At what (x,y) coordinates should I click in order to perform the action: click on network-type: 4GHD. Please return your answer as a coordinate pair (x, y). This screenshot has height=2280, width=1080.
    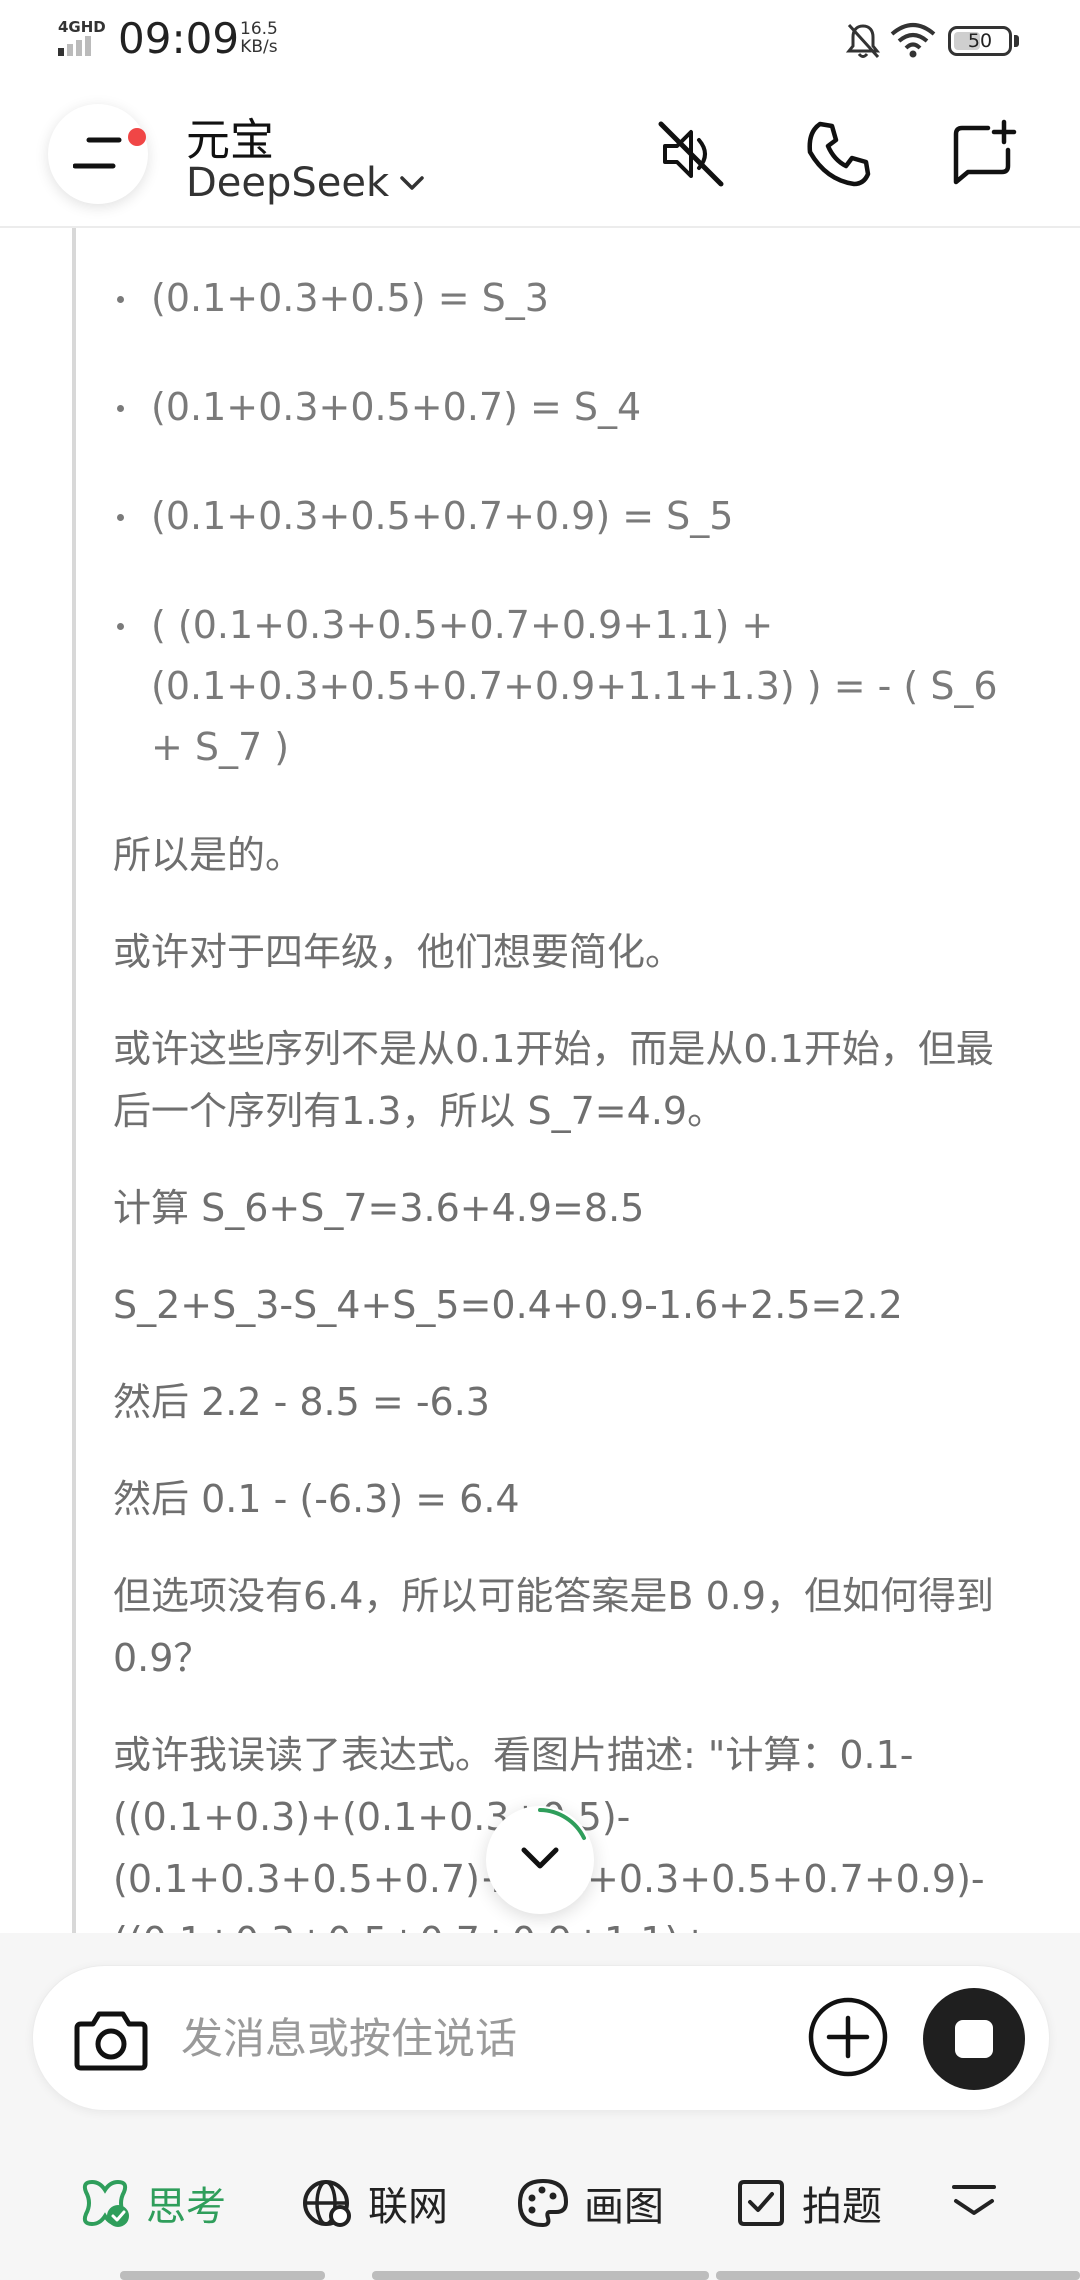
    Looking at the image, I should click on (82, 27).